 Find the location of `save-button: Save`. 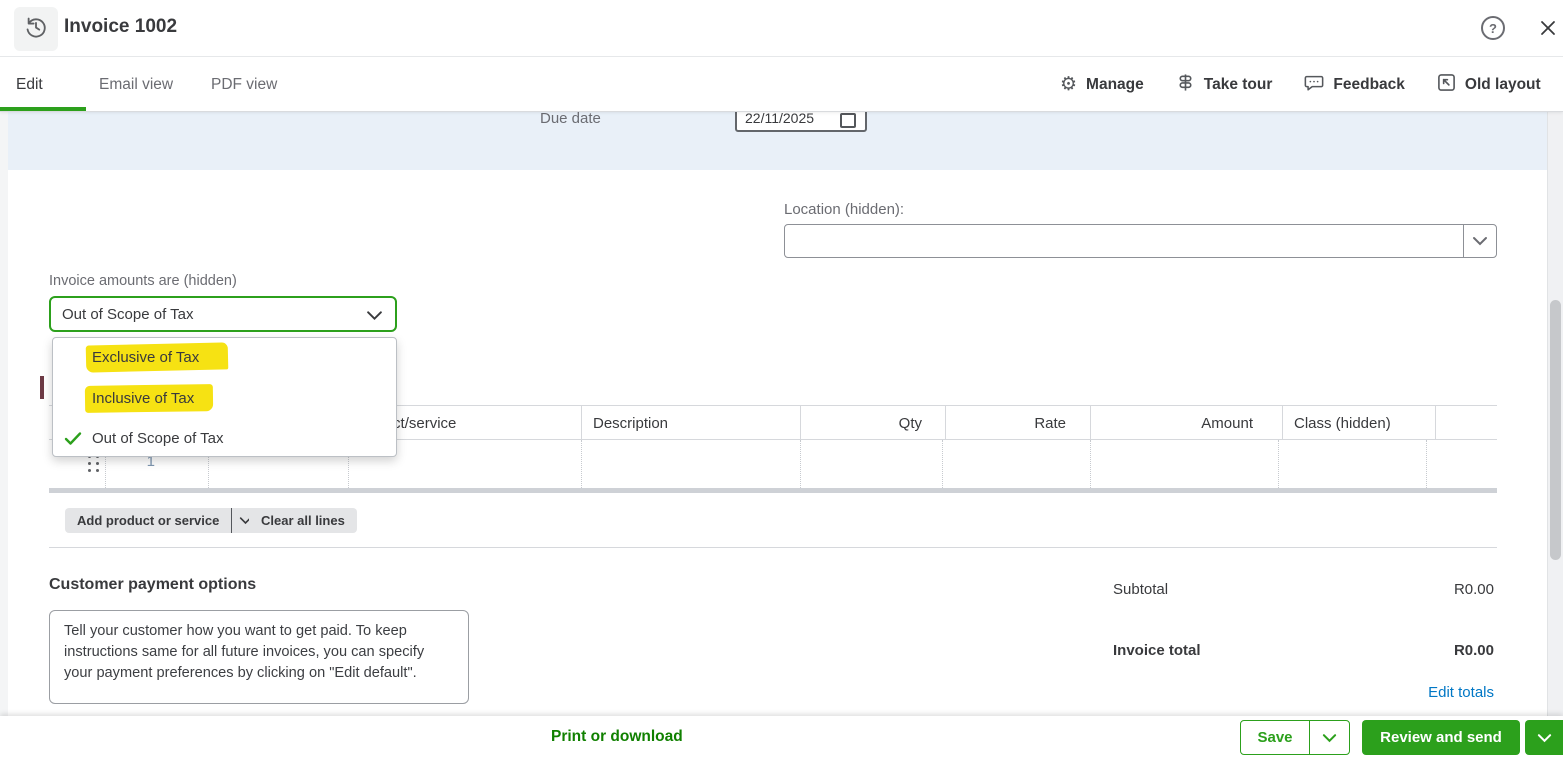

save-button: Save is located at coordinates (1295, 737).